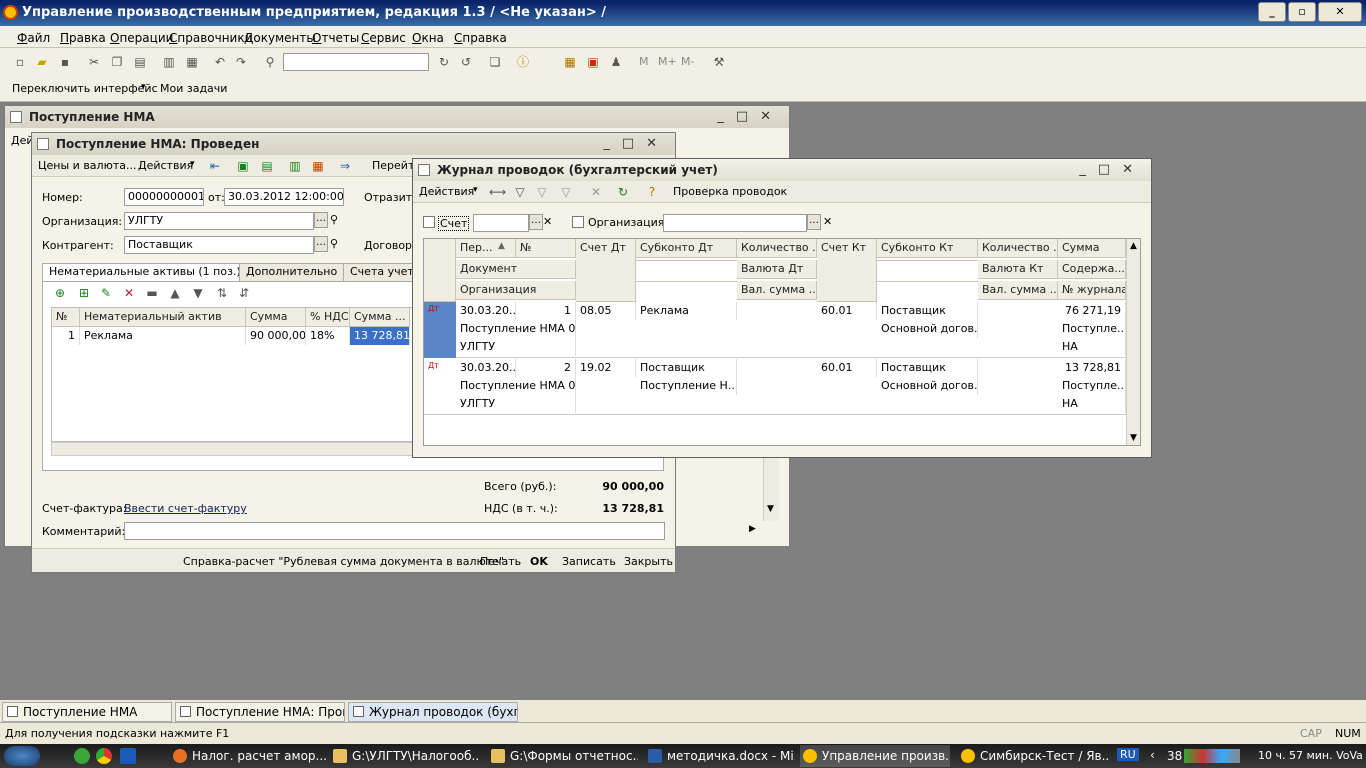  What do you see at coordinates (847, 270) in the screenshot?
I see `col-account-kt: Счет Кт` at bounding box center [847, 270].